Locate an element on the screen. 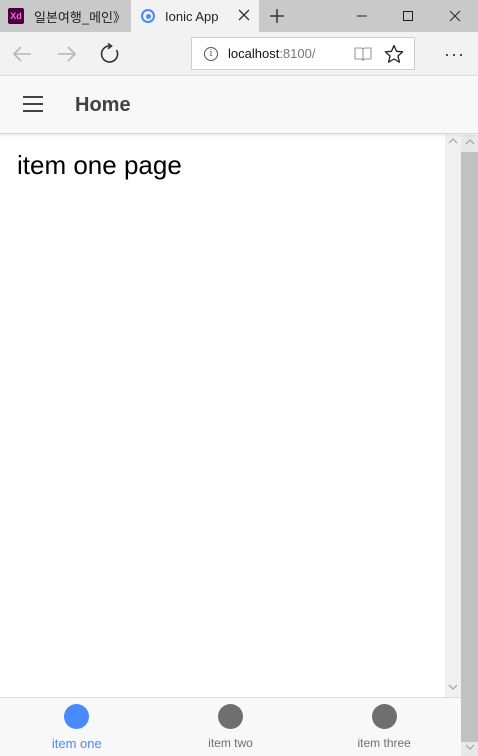  page-header-title: Home is located at coordinates (103, 105).